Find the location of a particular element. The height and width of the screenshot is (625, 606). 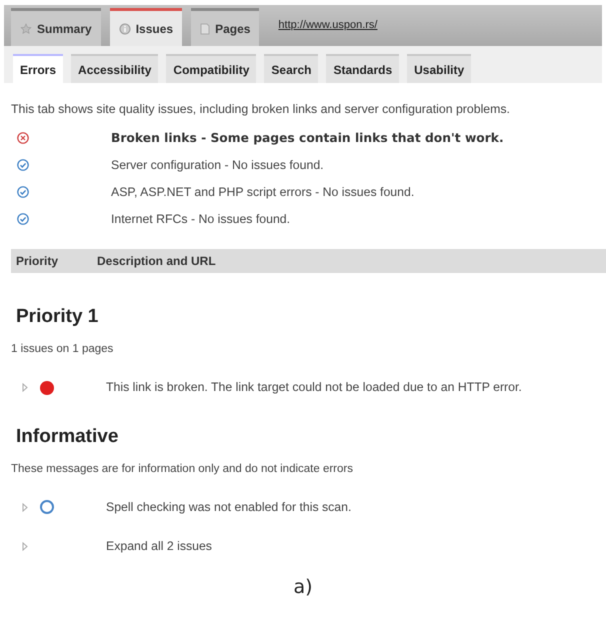

sub-tab: Accessibility is located at coordinates (114, 68).